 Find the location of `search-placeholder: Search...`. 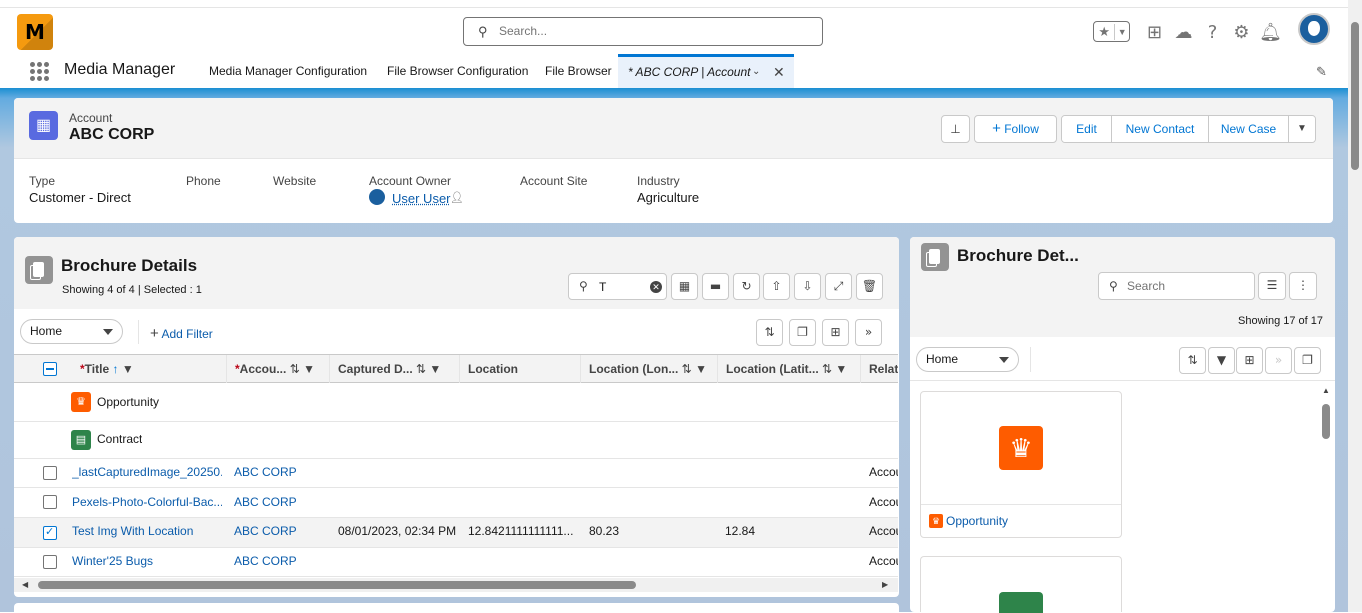

search-placeholder: Search... is located at coordinates (523, 31).